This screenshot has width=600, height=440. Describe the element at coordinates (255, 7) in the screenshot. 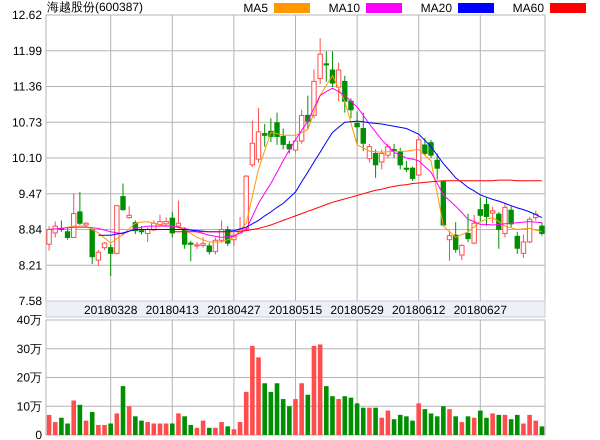

I see `legend-label: MA5` at that location.